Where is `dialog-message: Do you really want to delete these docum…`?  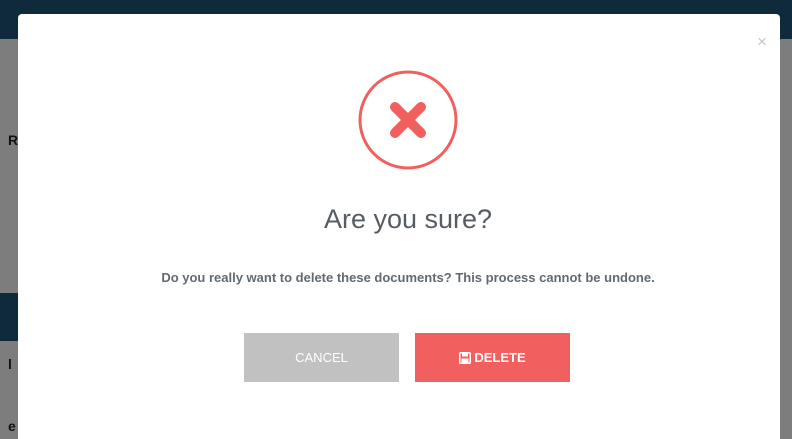
dialog-message: Do you really want to delete these docum… is located at coordinates (408, 277).